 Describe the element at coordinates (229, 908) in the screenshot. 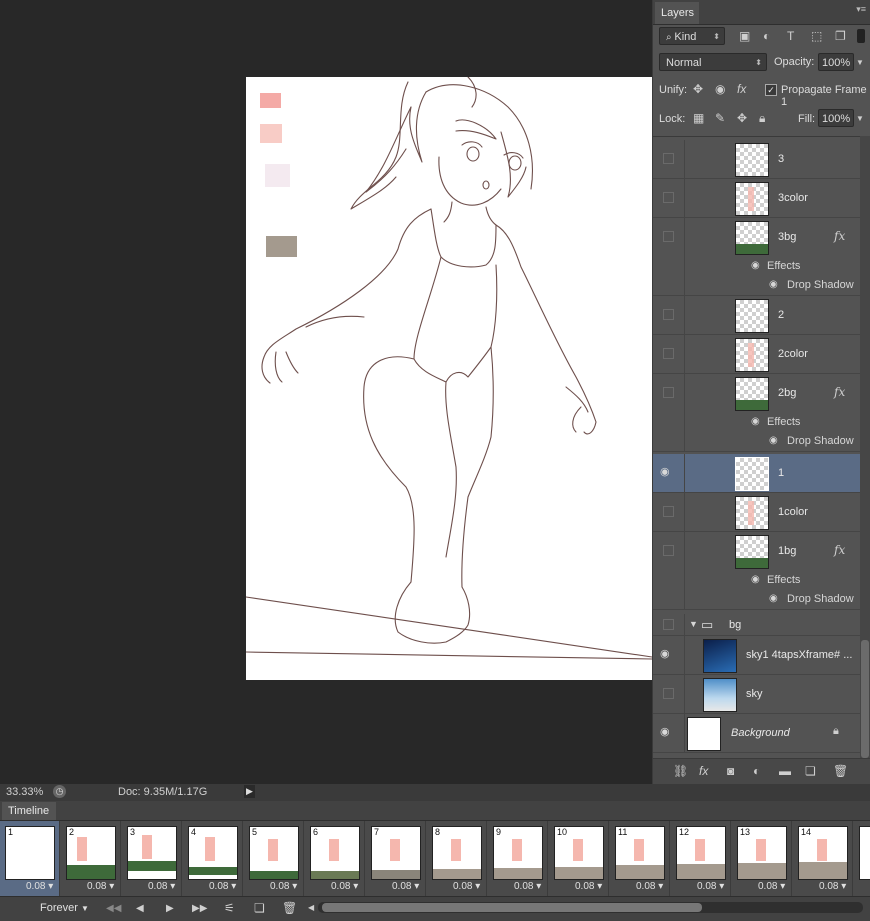

I see `tween-icon: ⚟` at that location.